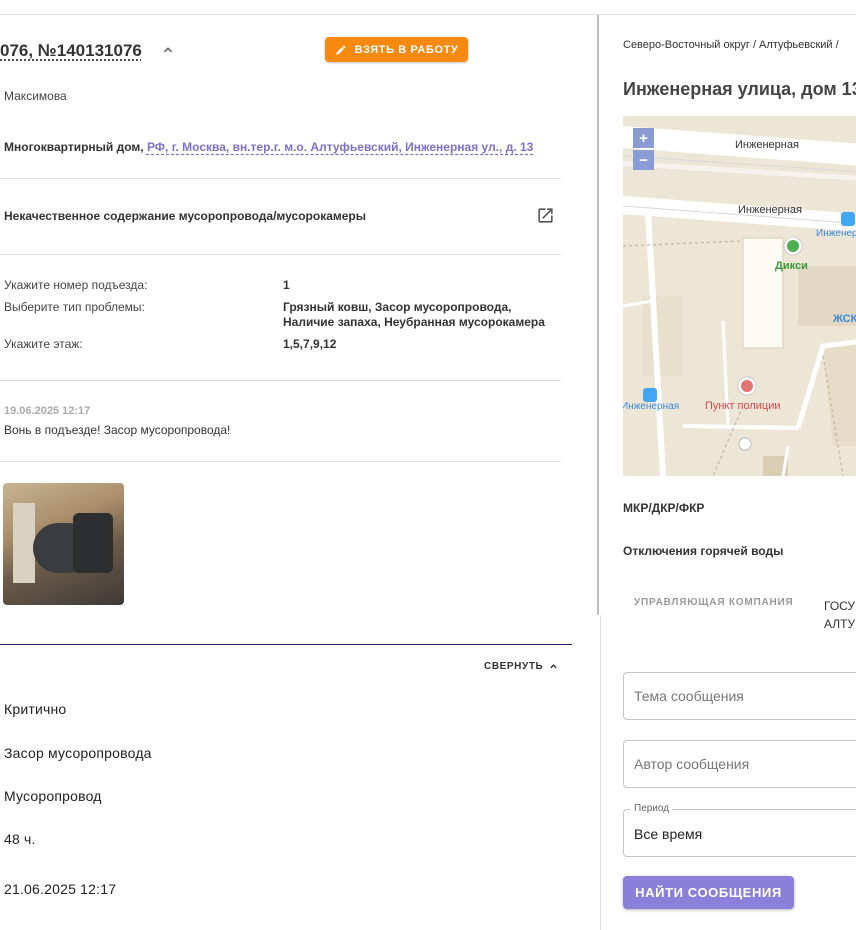 This screenshot has width=856, height=930. Describe the element at coordinates (708, 892) in the screenshot. I see `find-messages-button: НАЙТИ СООБЩЕНИЯ` at that location.